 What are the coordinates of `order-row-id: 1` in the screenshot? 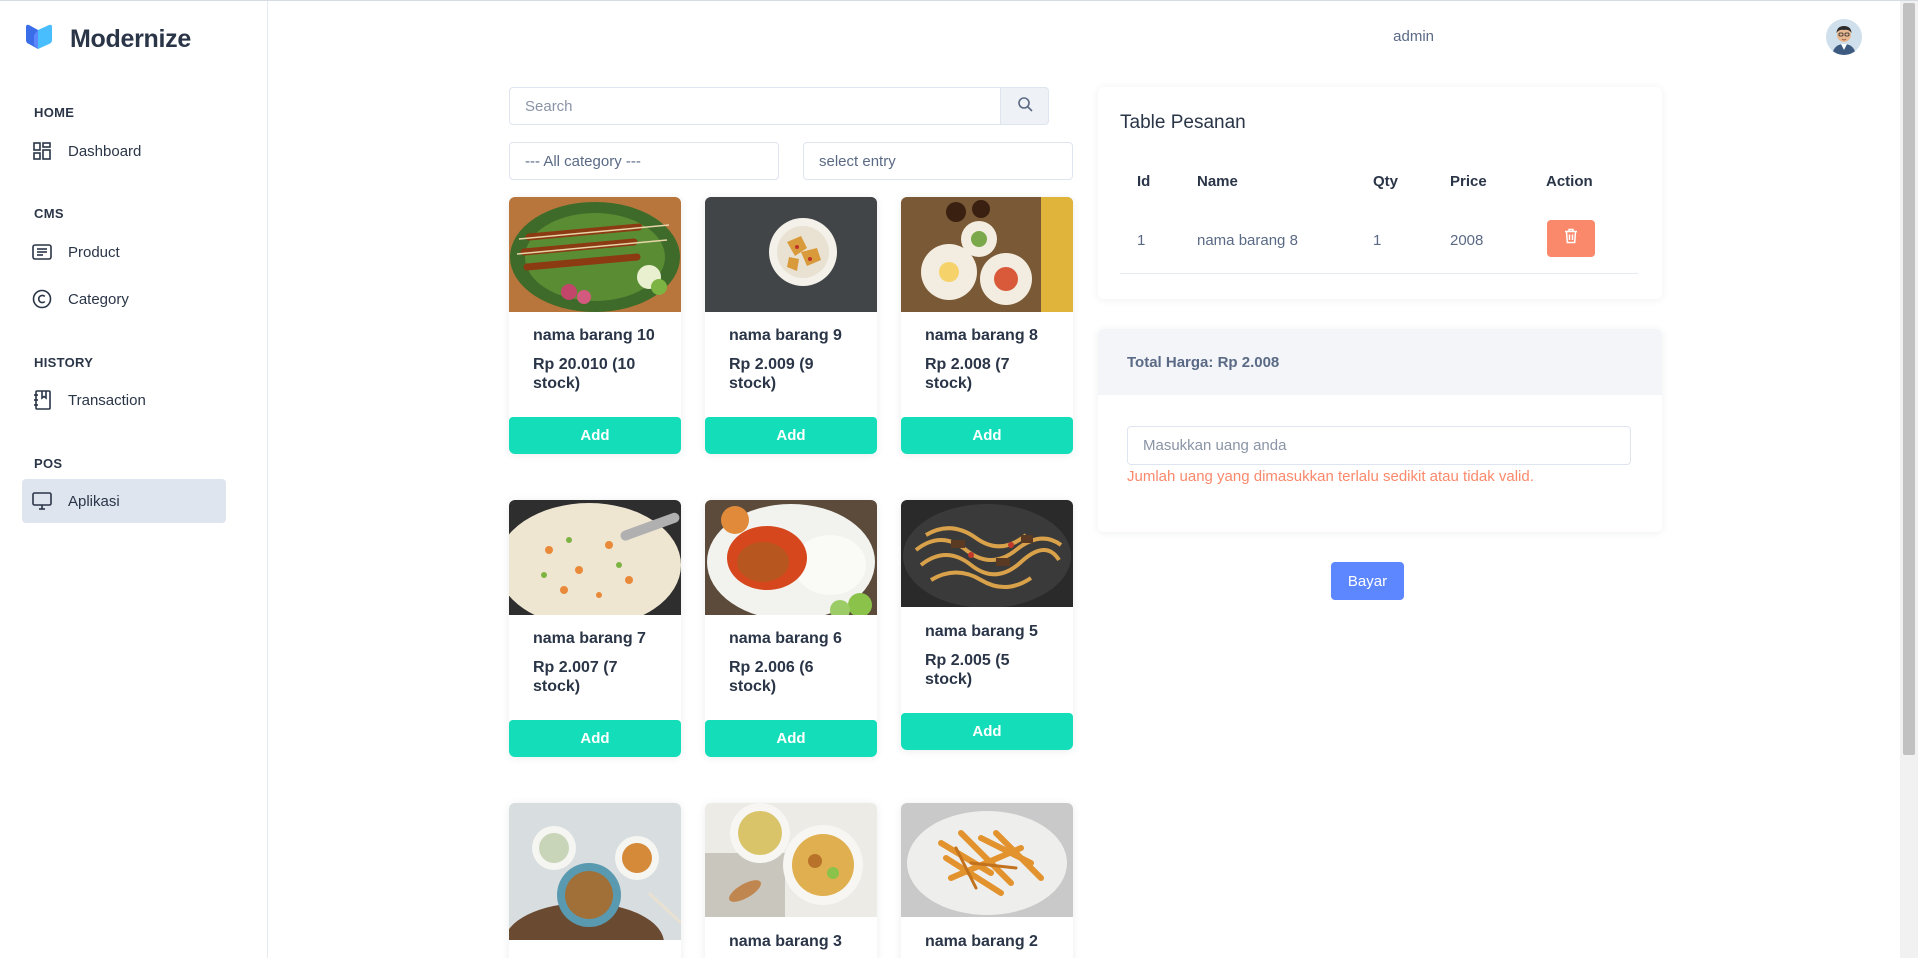 It's located at (1141, 240).